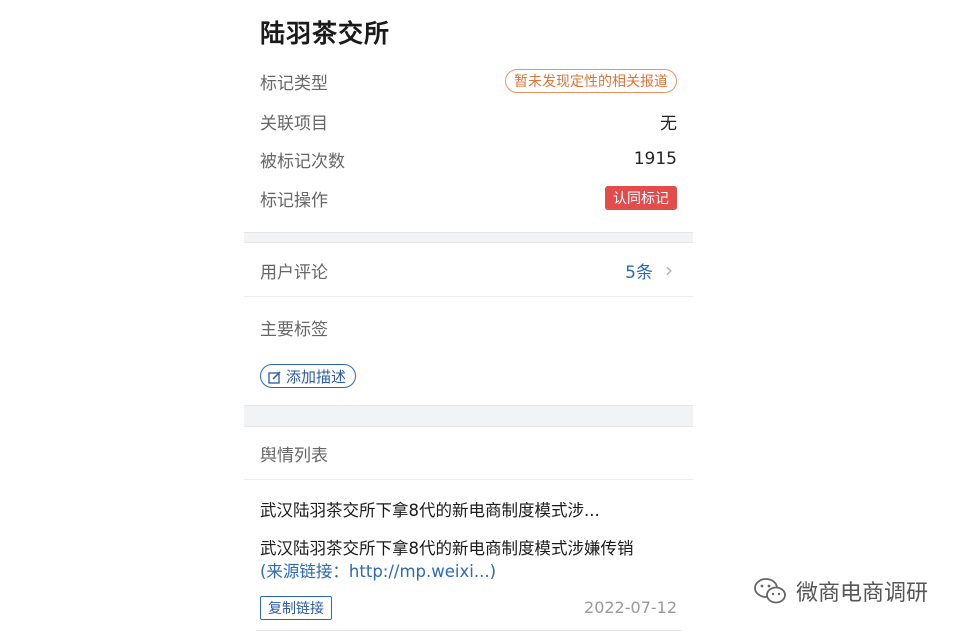 The height and width of the screenshot is (633, 974). Describe the element at coordinates (655, 159) in the screenshot. I see `mark-count-value: 1915` at that location.